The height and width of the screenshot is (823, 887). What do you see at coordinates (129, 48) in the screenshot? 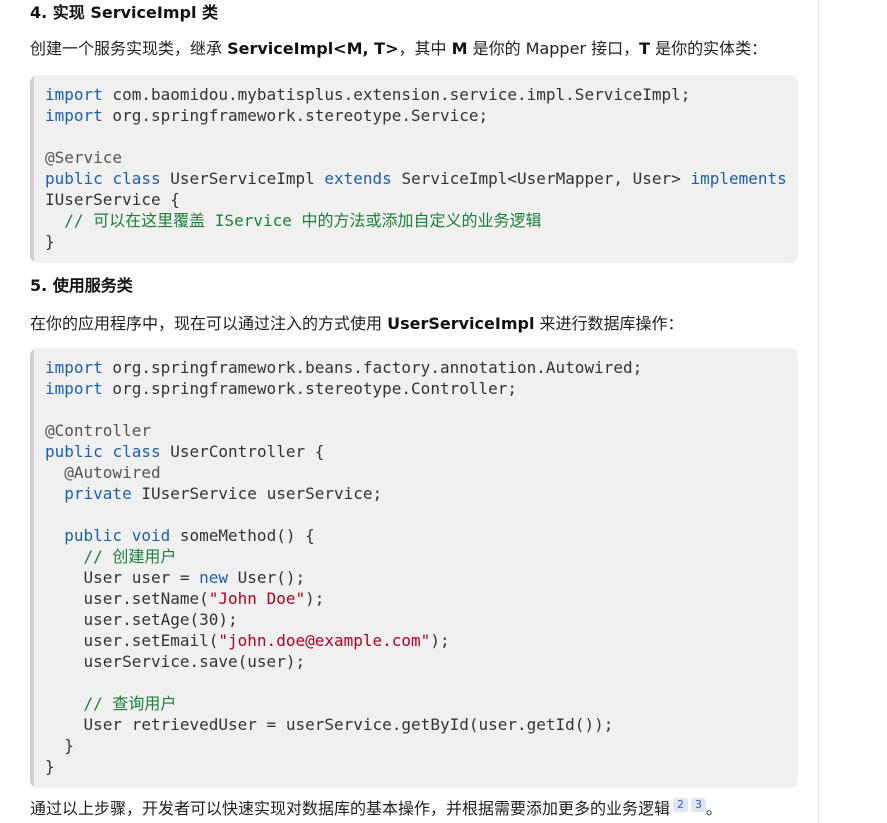
I see `intro-text: 创建一个服务实现类，继承` at bounding box center [129, 48].